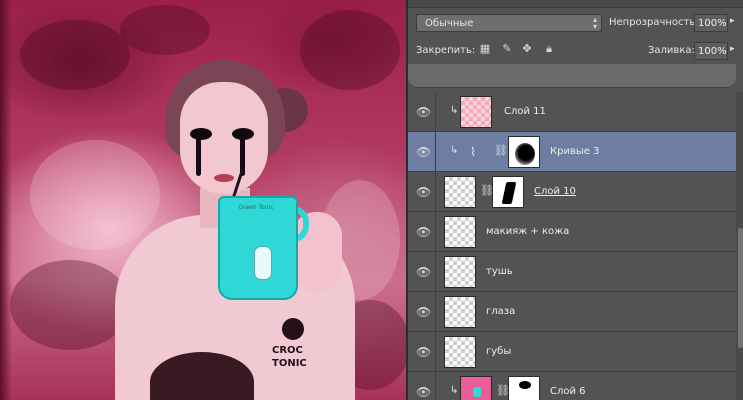 This screenshot has width=743, height=400. I want to click on lock-transparent-pixels-icon: ▦, so click(485, 49).